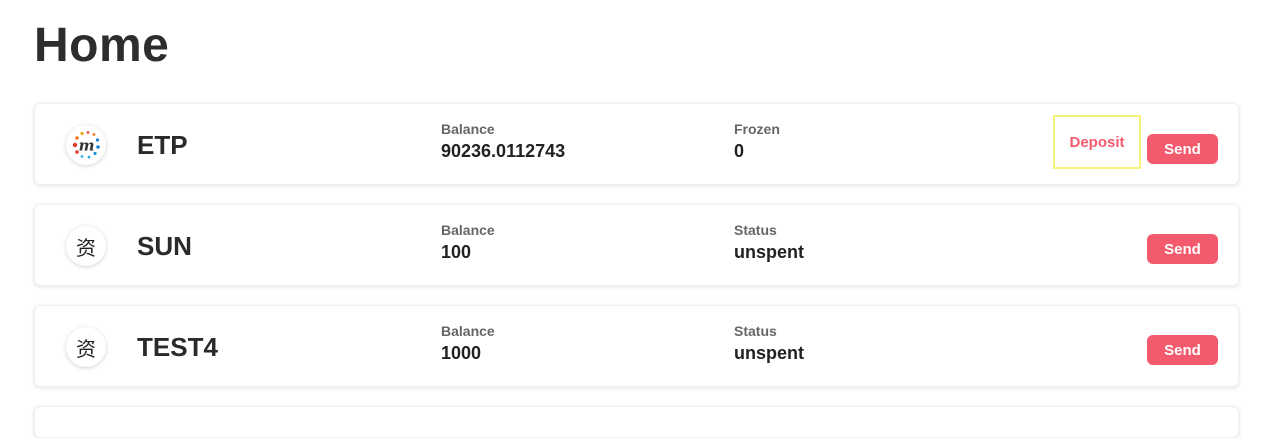  I want to click on balance-value: 1000, so click(461, 353).